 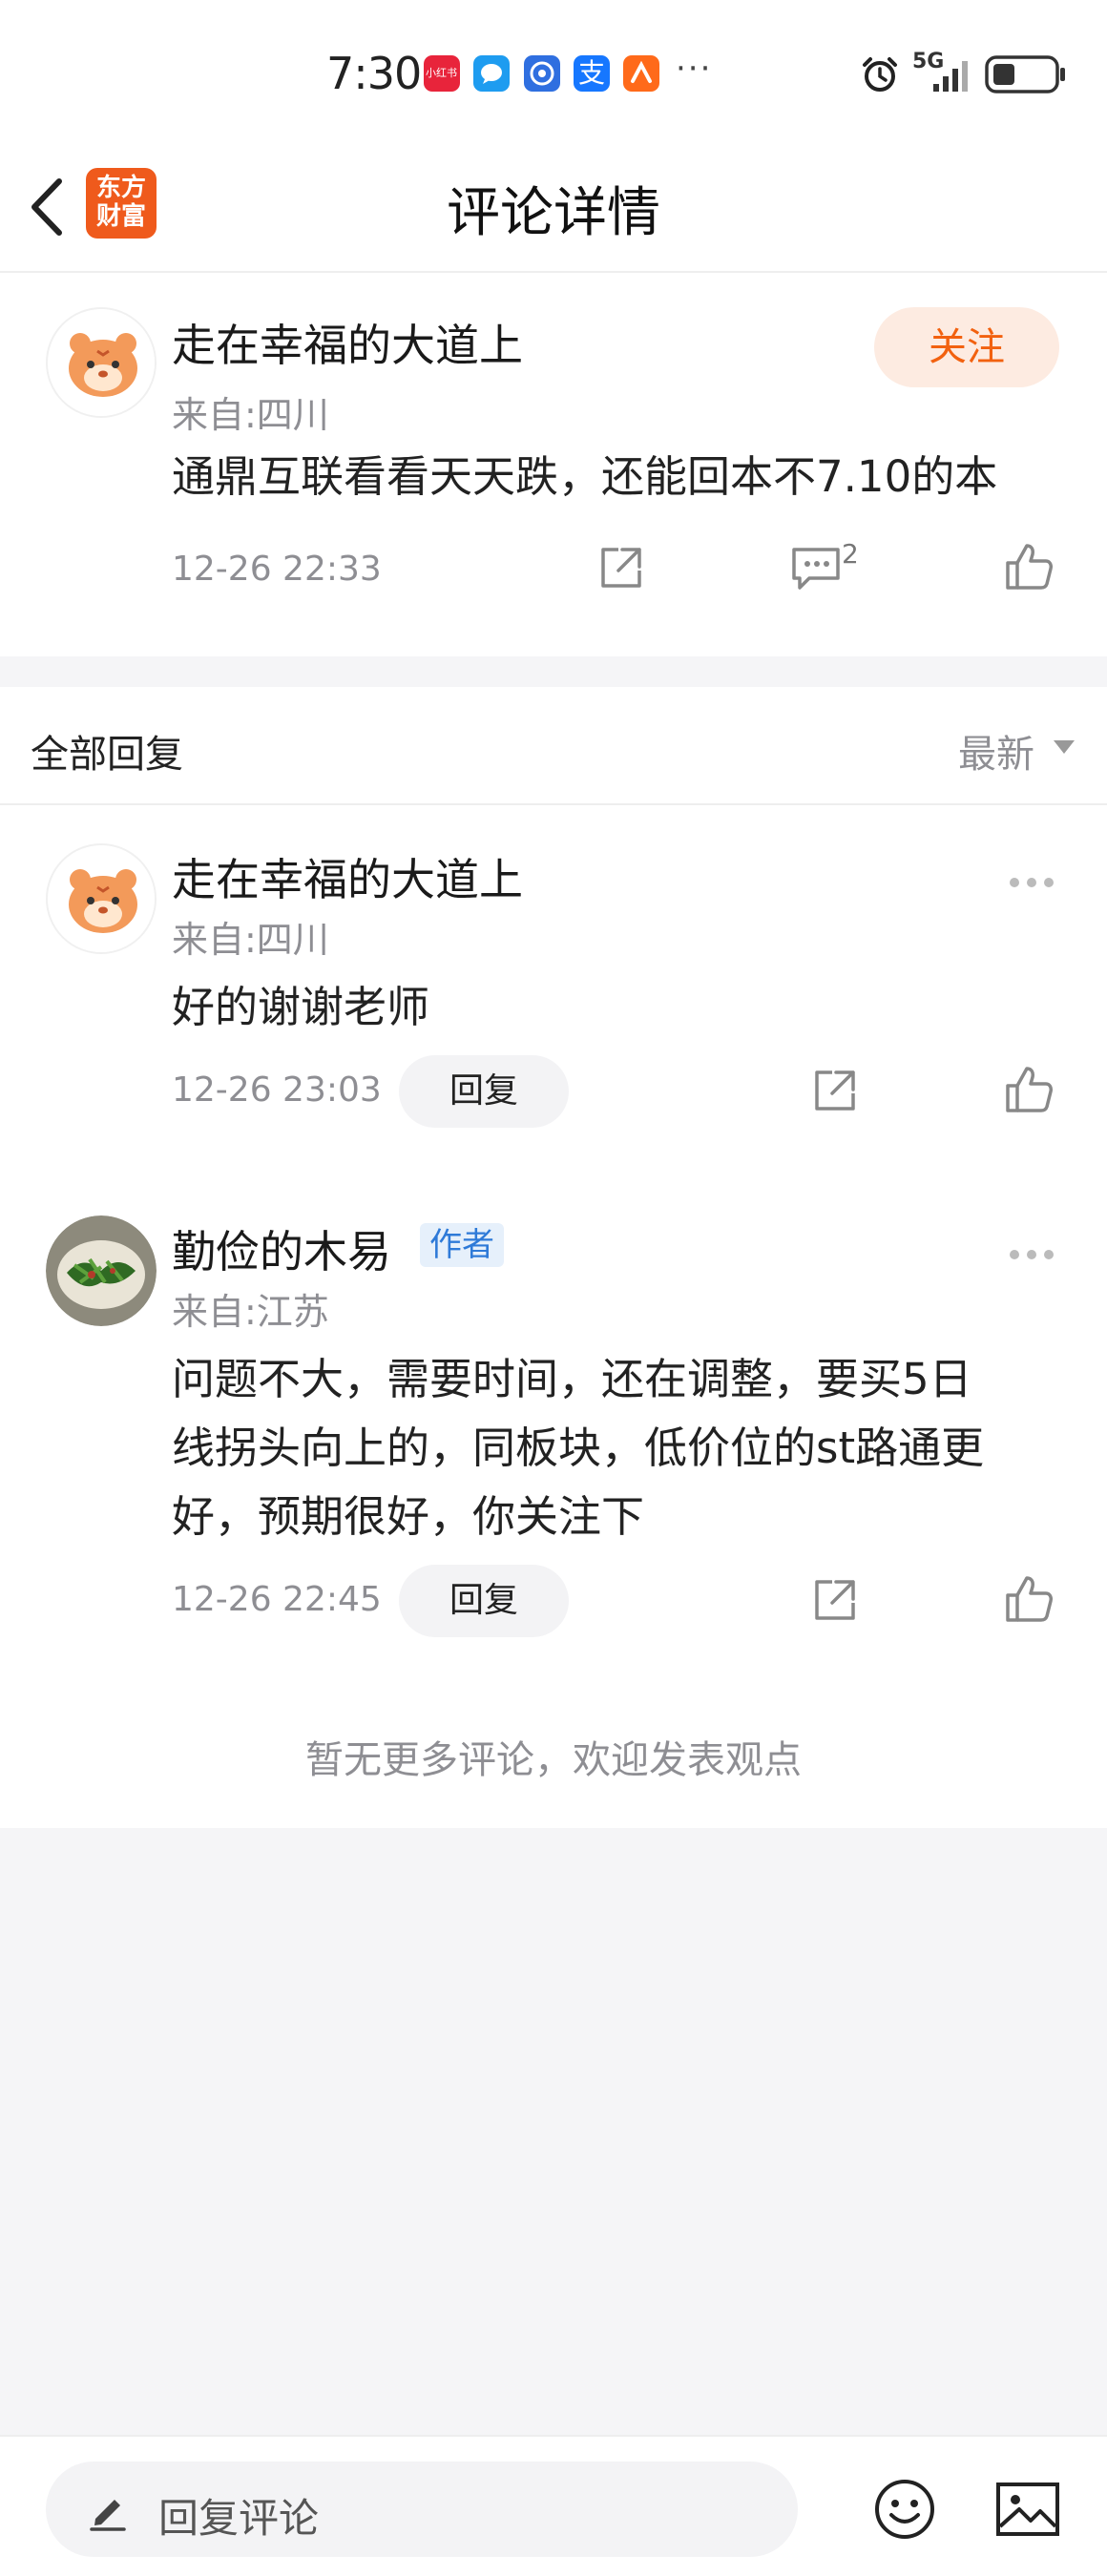 I want to click on comment-time: 12-26 22:33, so click(x=277, y=569).